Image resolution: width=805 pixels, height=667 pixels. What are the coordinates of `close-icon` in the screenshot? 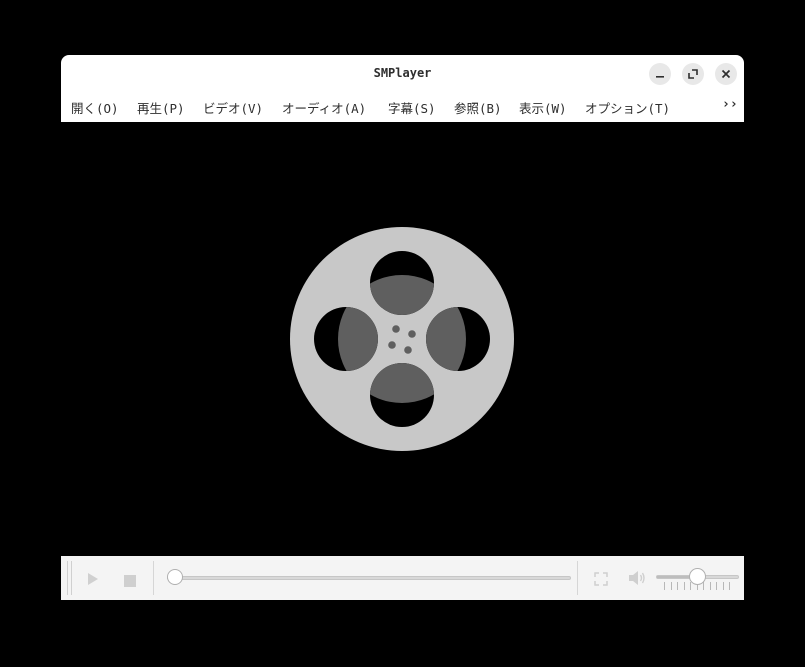 It's located at (726, 74).